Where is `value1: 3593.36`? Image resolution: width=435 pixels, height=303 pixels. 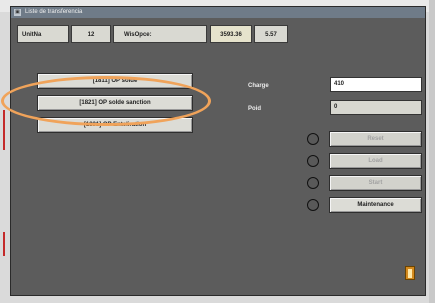
value1: 3593.36 is located at coordinates (231, 35).